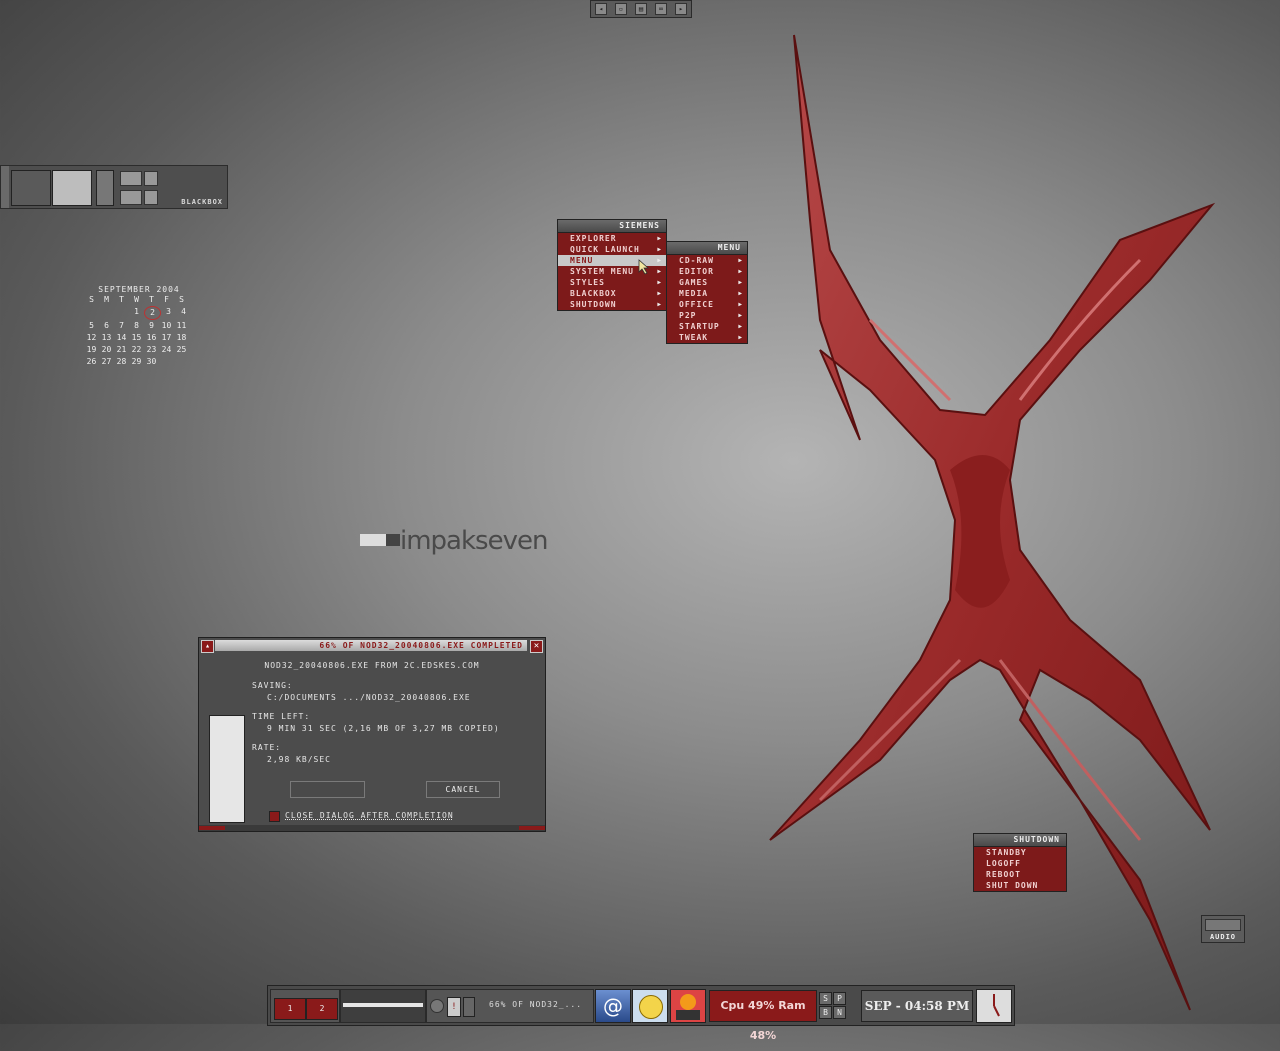 The height and width of the screenshot is (1051, 1280). I want to click on slider-track, so click(383, 1005).